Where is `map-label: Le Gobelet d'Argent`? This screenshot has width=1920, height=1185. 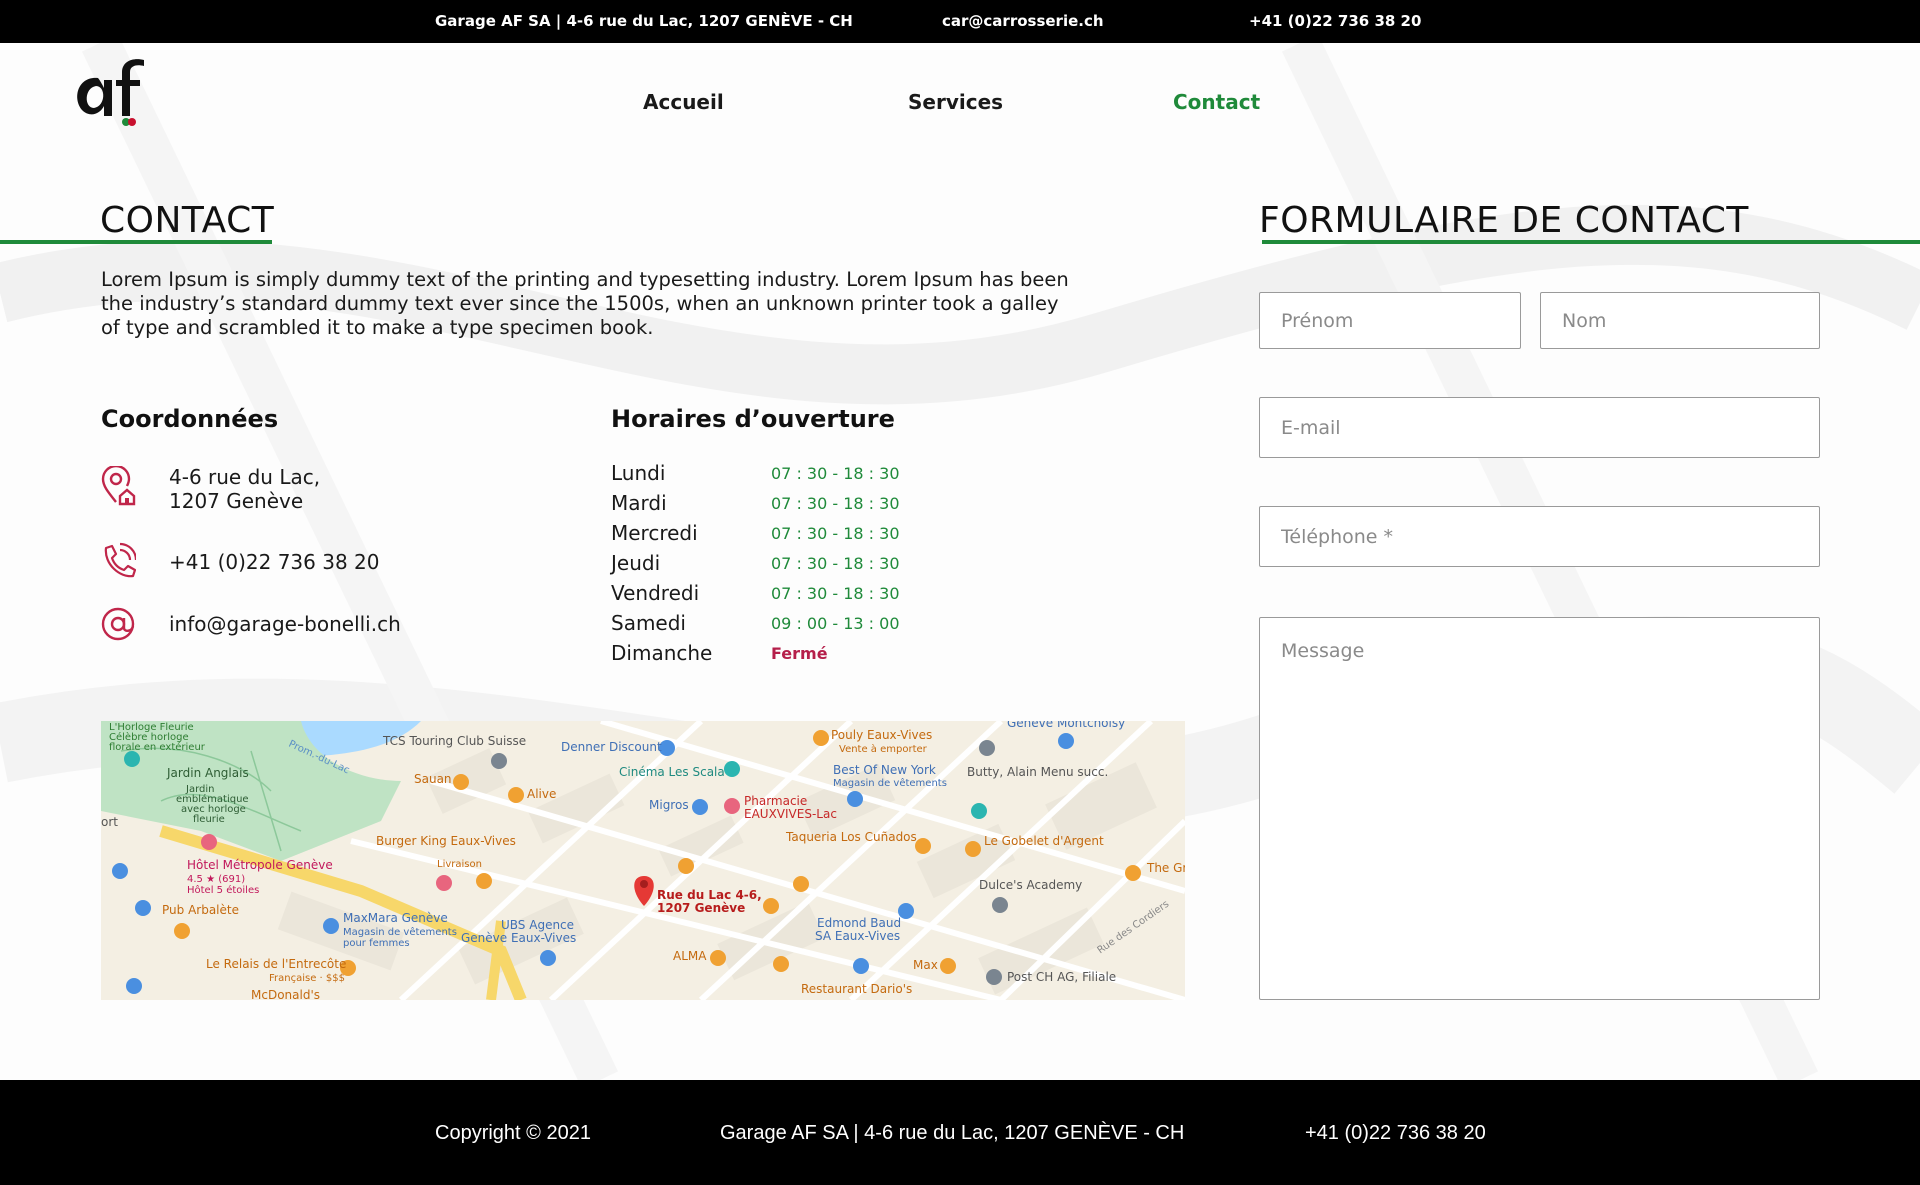 map-label: Le Gobelet d'Argent is located at coordinates (1044, 841).